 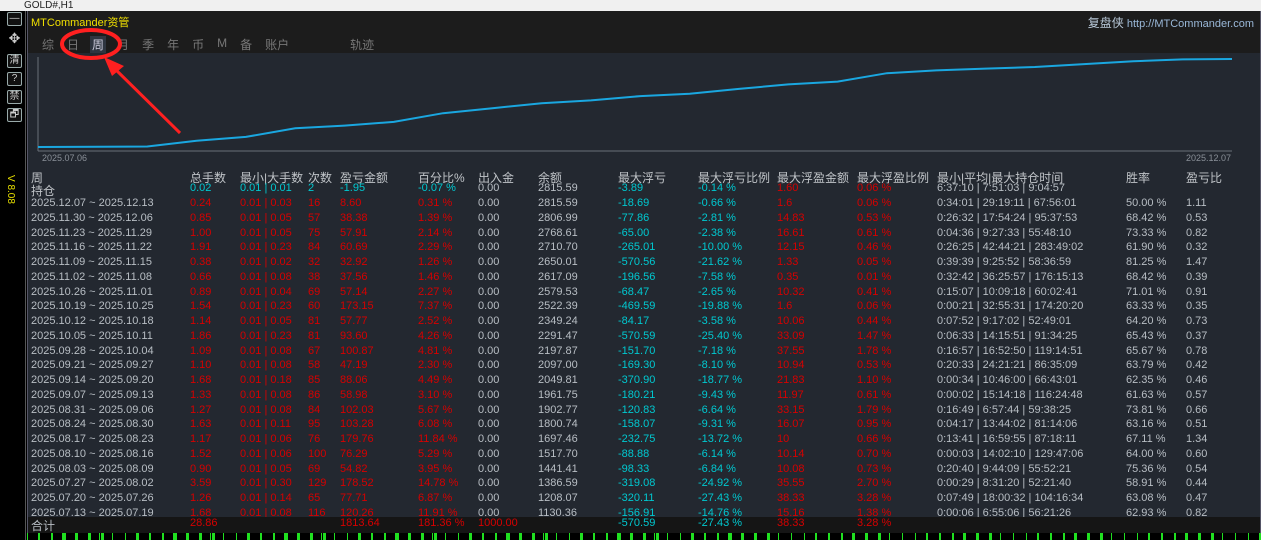 What do you see at coordinates (14, 115) in the screenshot?
I see `restore-icon: 🗗` at bounding box center [14, 115].